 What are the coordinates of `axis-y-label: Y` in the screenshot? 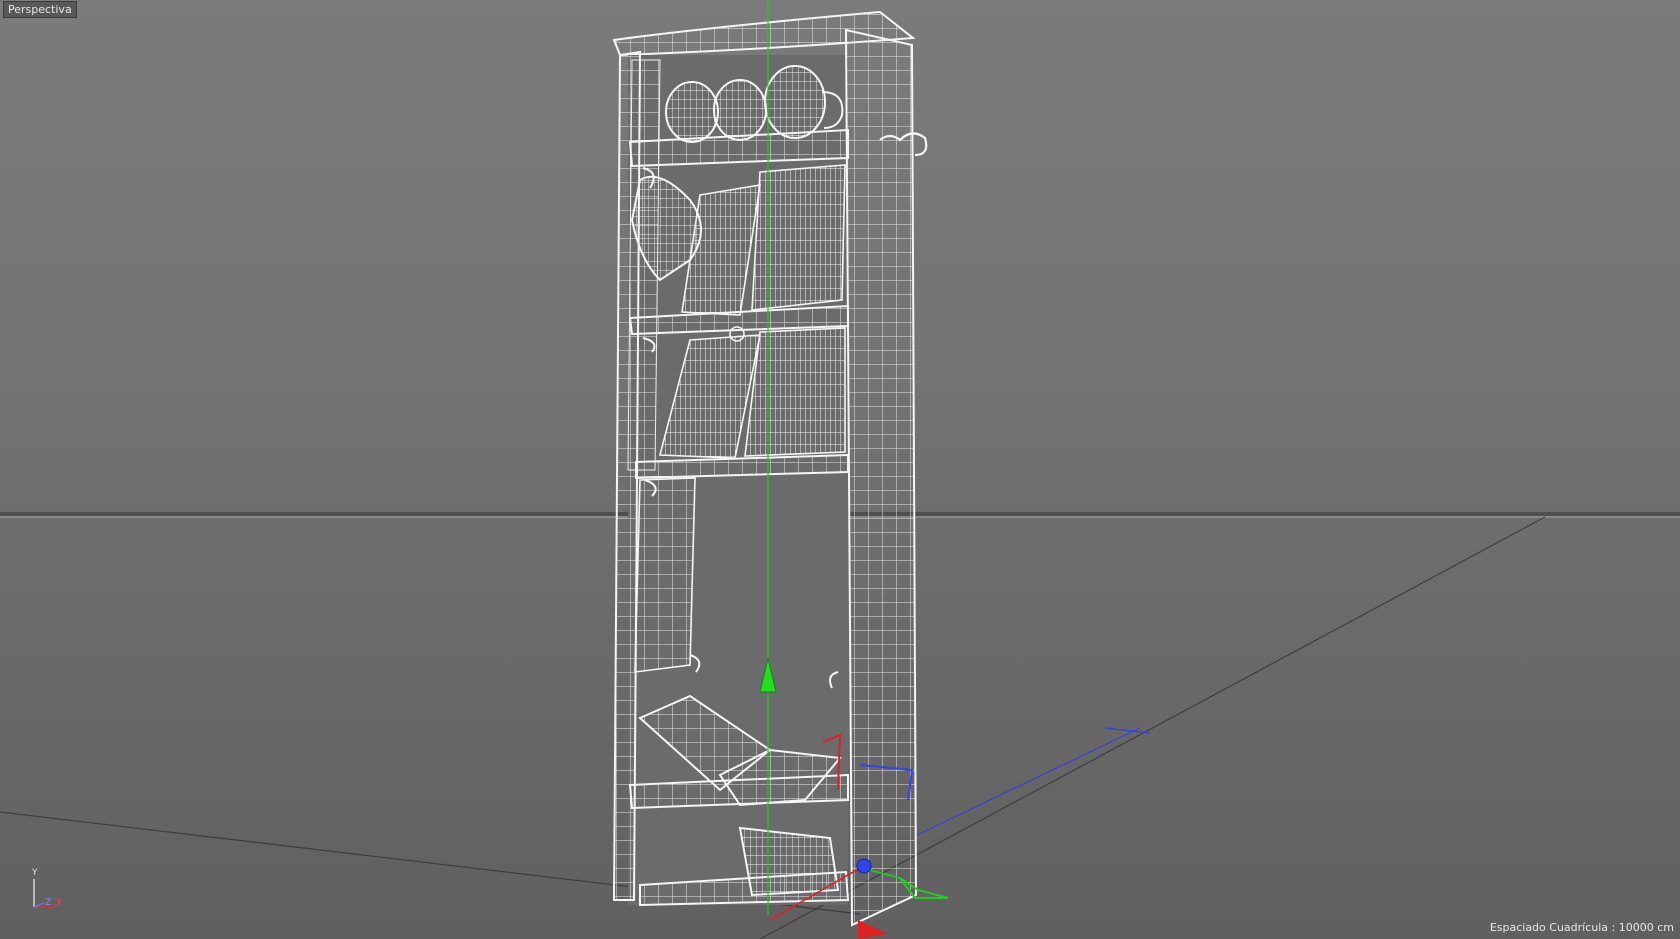 It's located at (35, 873).